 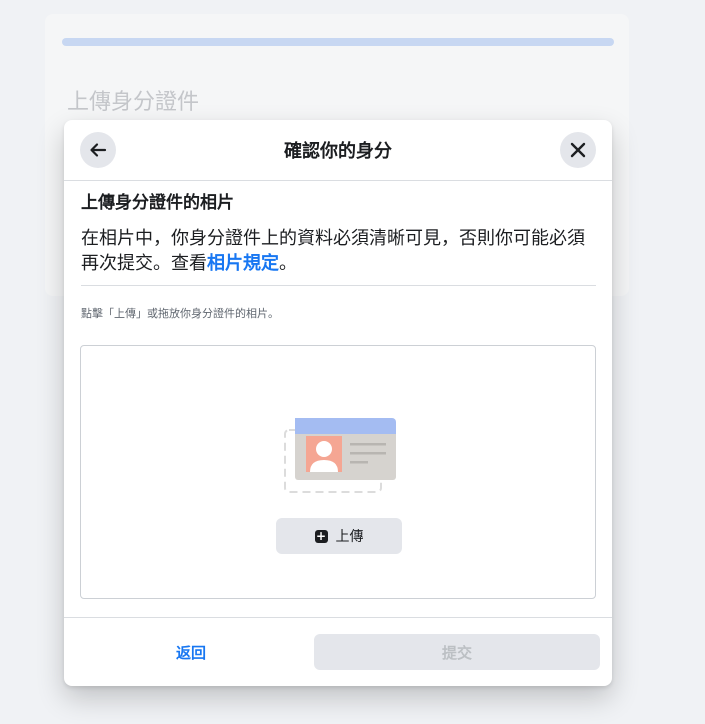 I want to click on close-button, so click(x=578, y=150).